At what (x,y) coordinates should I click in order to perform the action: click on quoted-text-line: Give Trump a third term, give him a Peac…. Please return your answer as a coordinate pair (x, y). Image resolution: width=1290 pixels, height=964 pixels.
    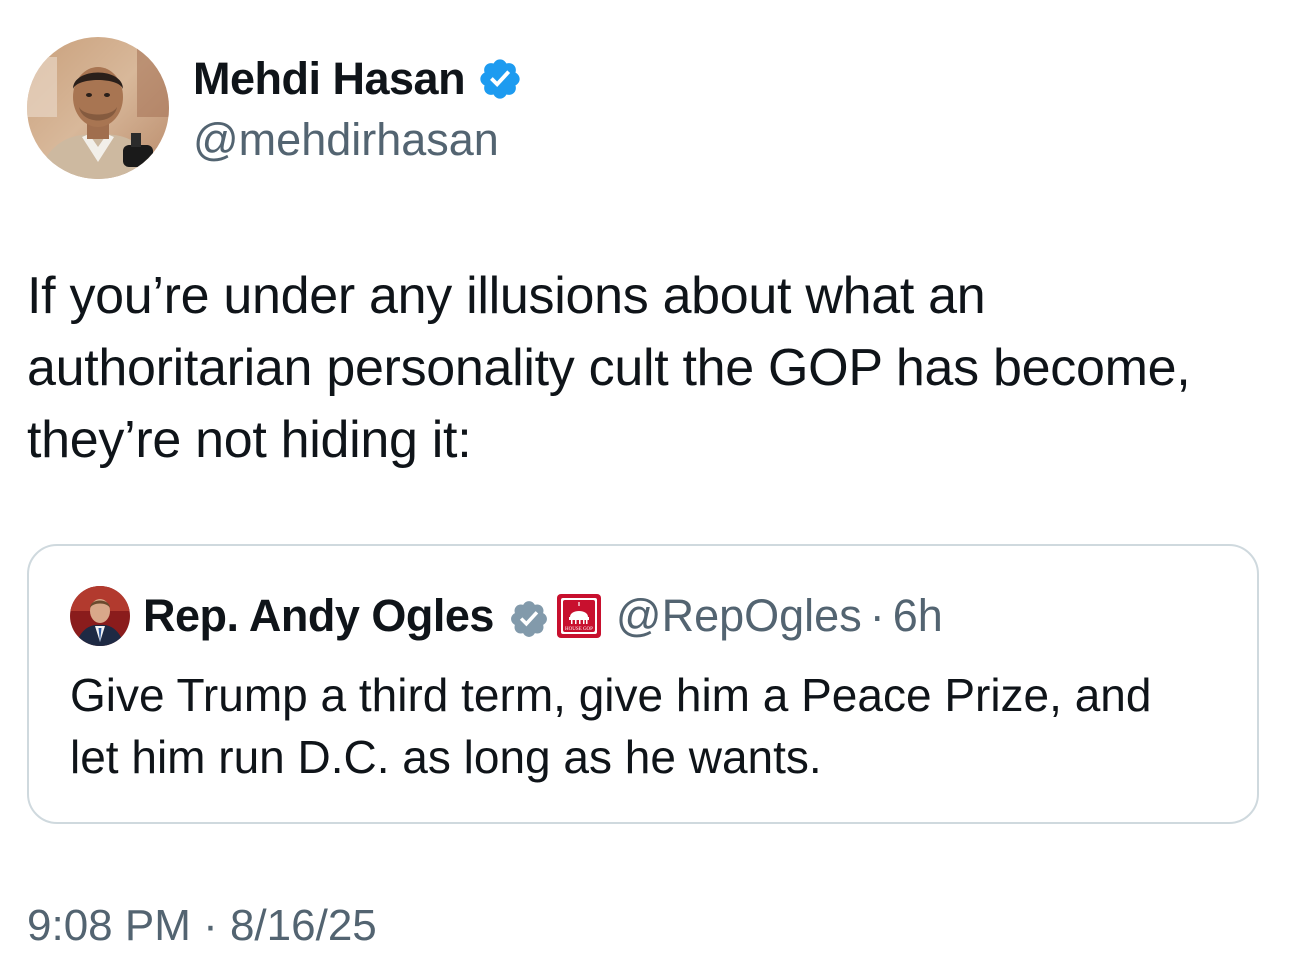
    Looking at the image, I should click on (611, 695).